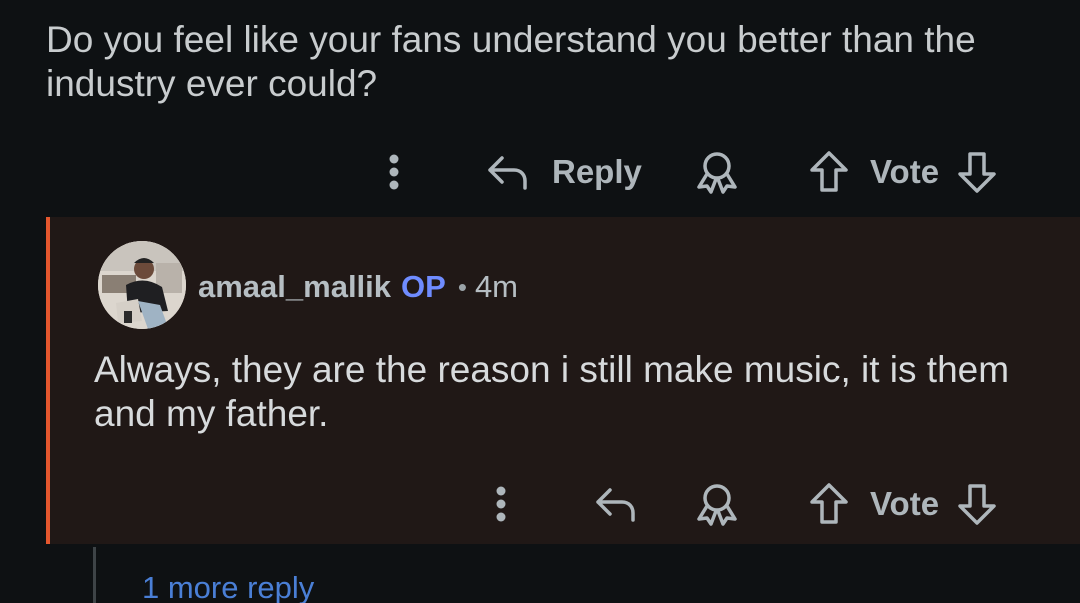  Describe the element at coordinates (228, 585) in the screenshot. I see `more-replies-link: 1 more reply` at that location.